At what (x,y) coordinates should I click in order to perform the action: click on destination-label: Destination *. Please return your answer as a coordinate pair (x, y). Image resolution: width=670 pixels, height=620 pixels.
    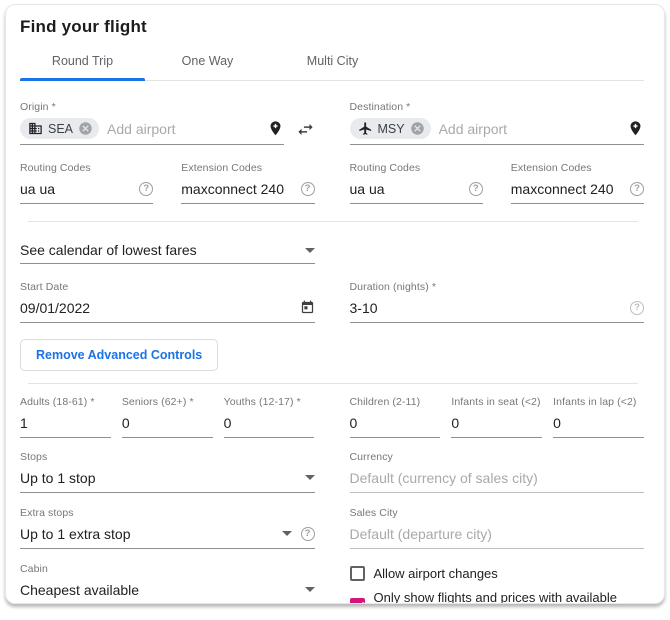
    Looking at the image, I should click on (380, 107).